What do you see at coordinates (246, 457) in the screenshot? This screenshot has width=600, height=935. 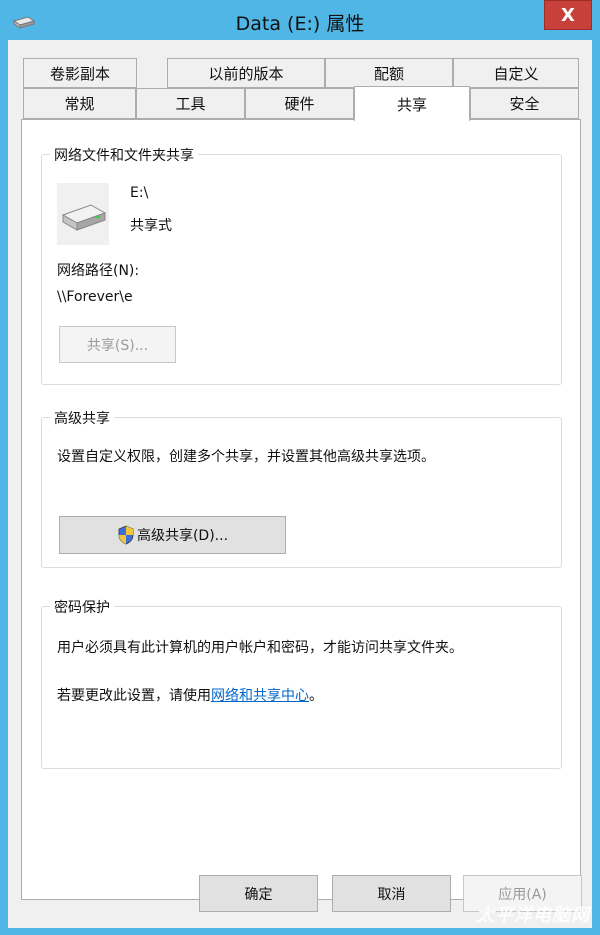 I see `advanced-sharing-description: 设置自定义权限，创建多个共享，并设置其他高级共享选项。` at bounding box center [246, 457].